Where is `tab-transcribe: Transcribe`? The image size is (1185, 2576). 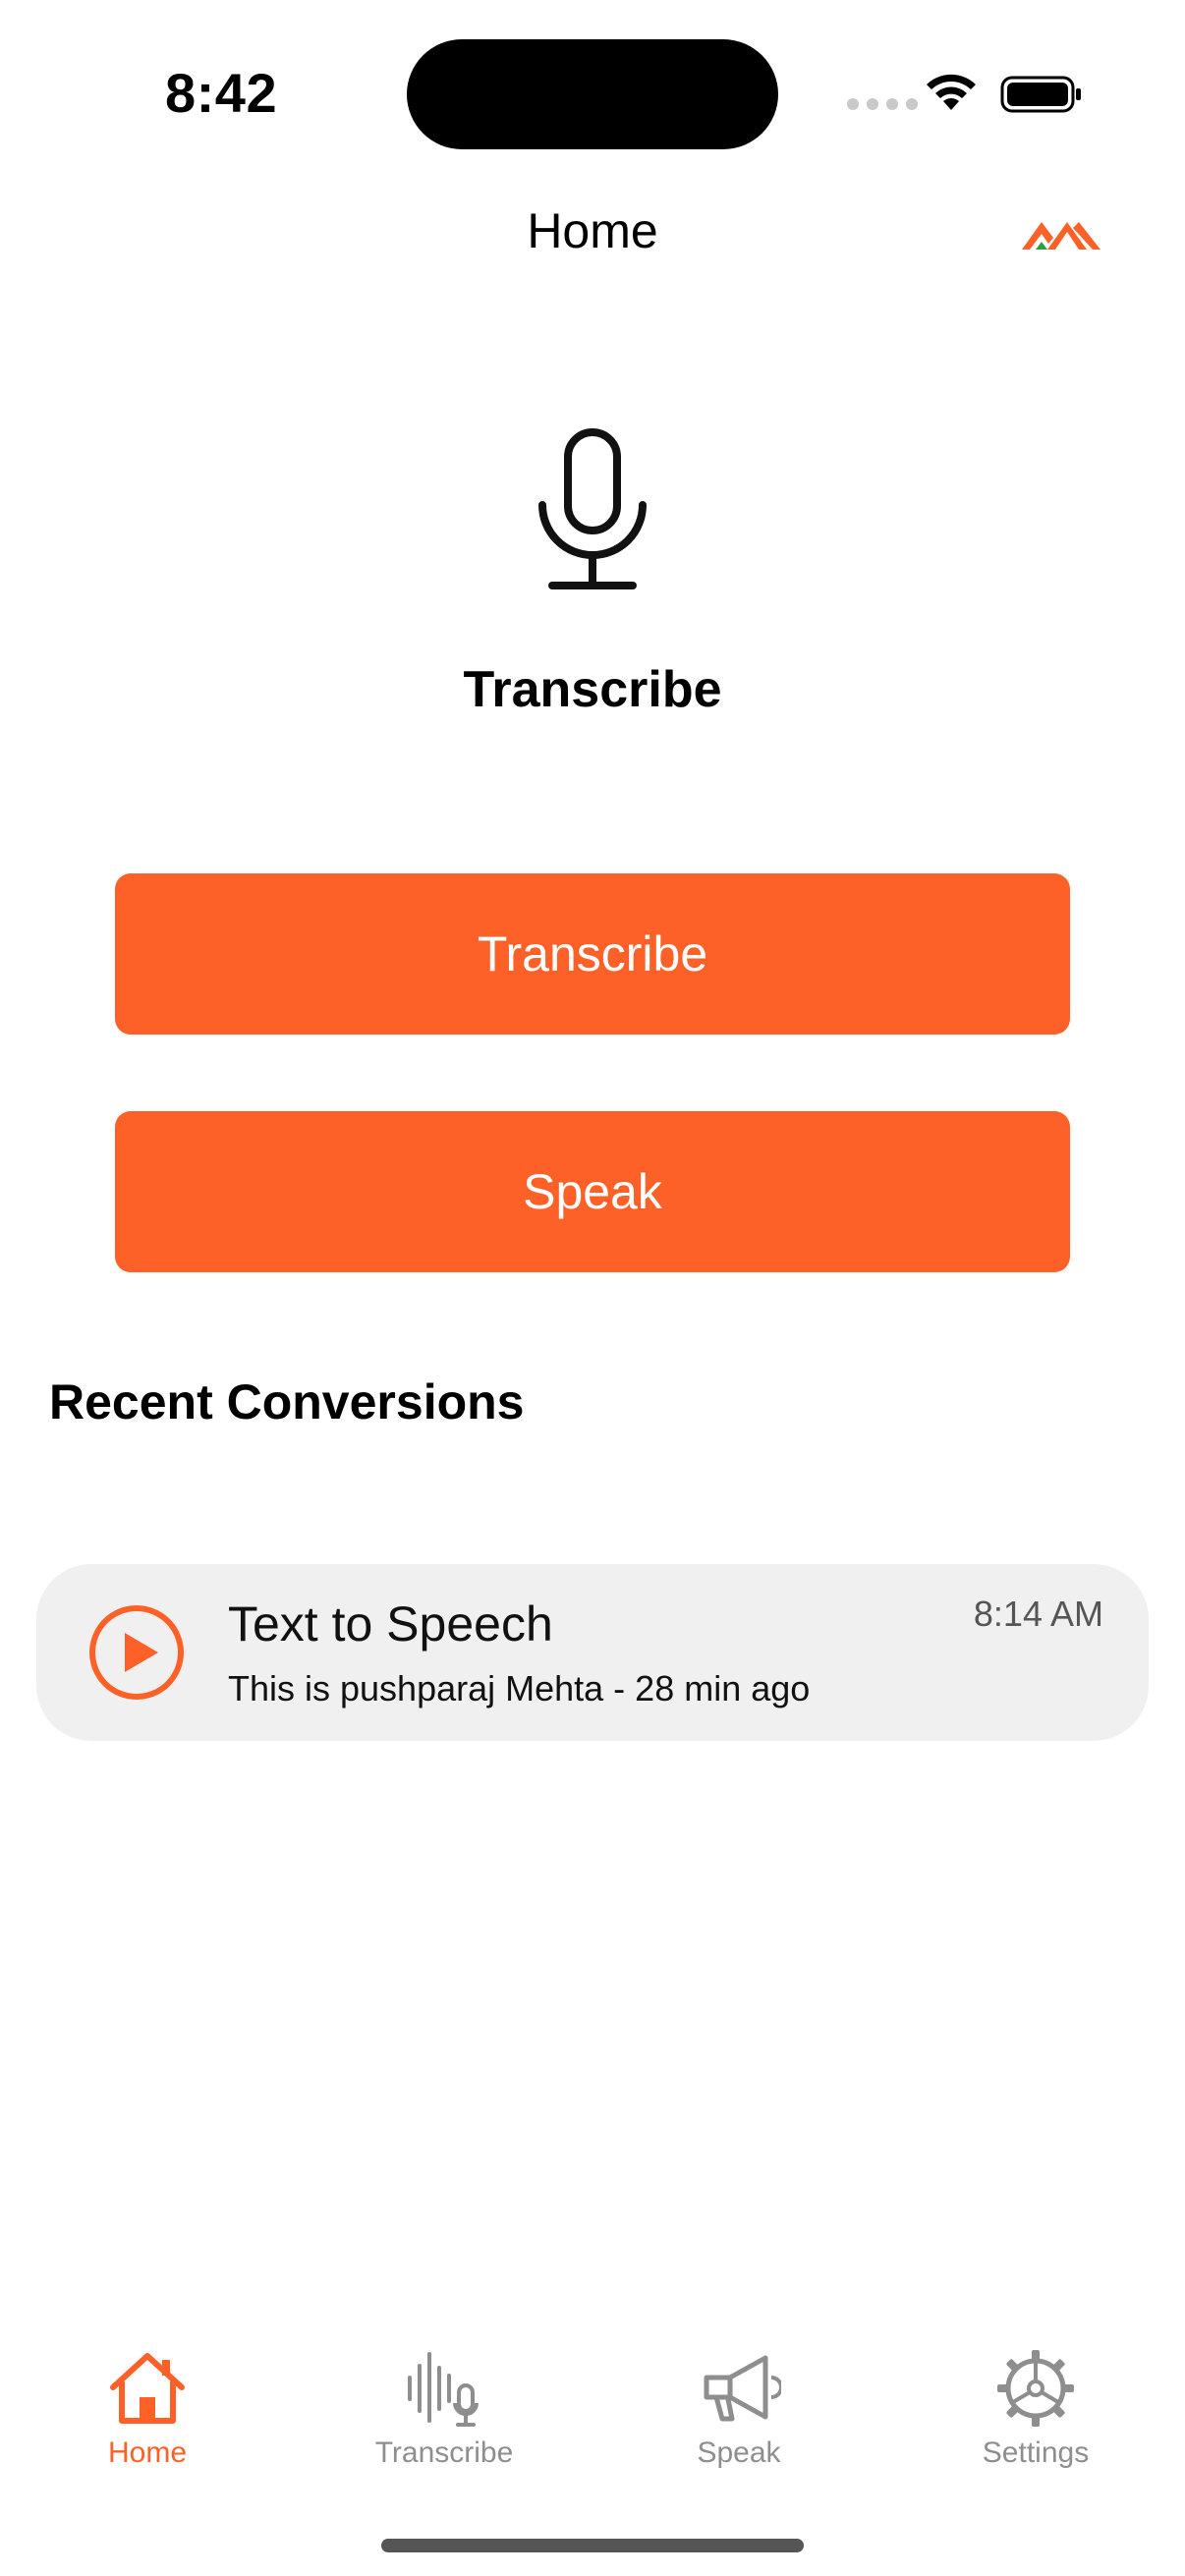
tab-transcribe: Transcribe is located at coordinates (444, 2404).